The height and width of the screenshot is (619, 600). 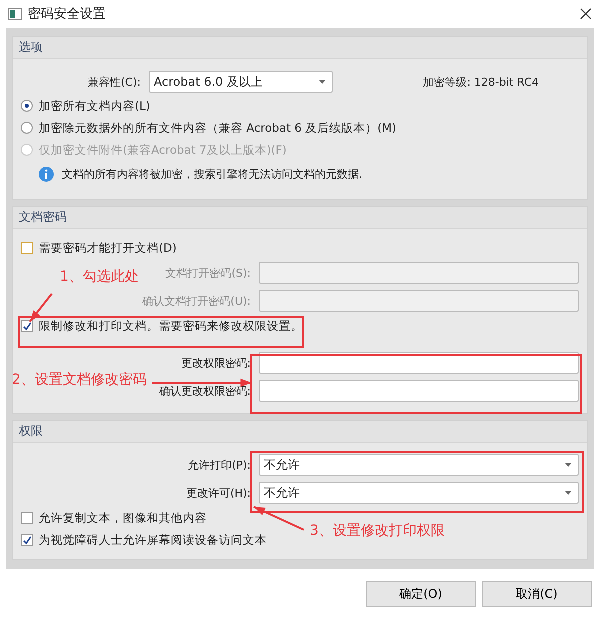 What do you see at coordinates (219, 465) in the screenshot?
I see `field-label: 允许打印(P):` at bounding box center [219, 465].